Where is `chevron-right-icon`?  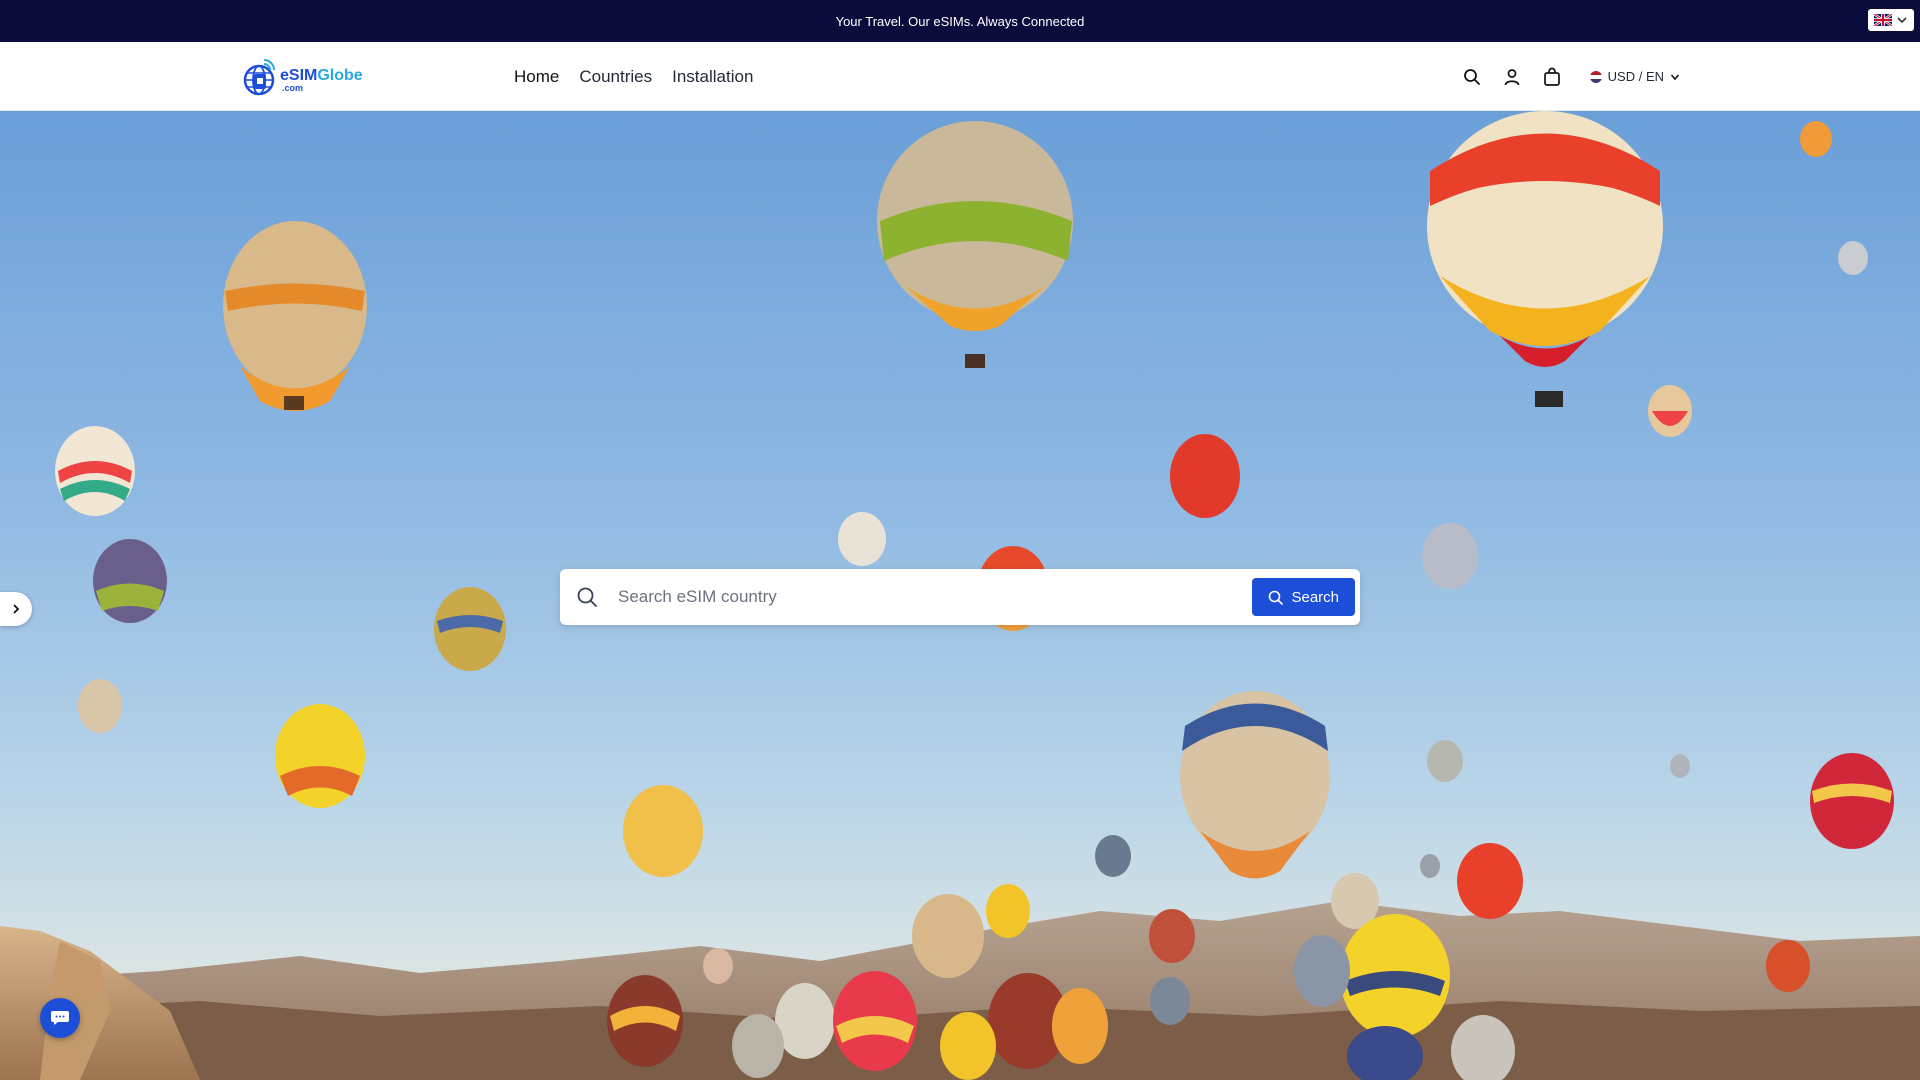
chevron-right-icon is located at coordinates (16, 609).